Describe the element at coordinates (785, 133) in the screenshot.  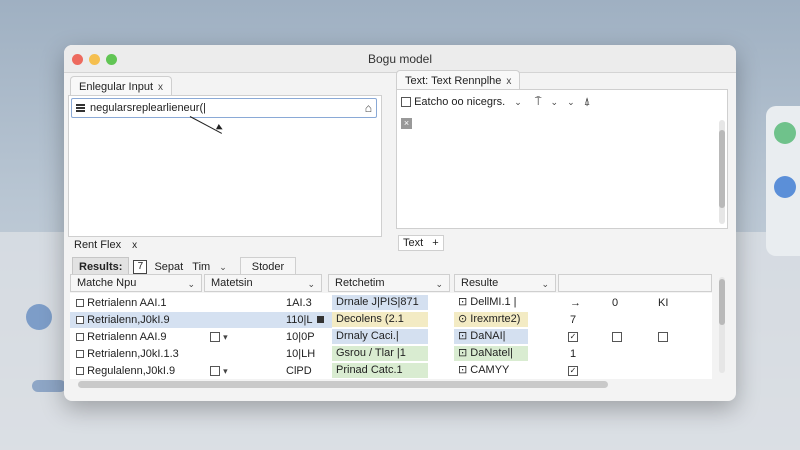
I see `background-green-dot` at that location.